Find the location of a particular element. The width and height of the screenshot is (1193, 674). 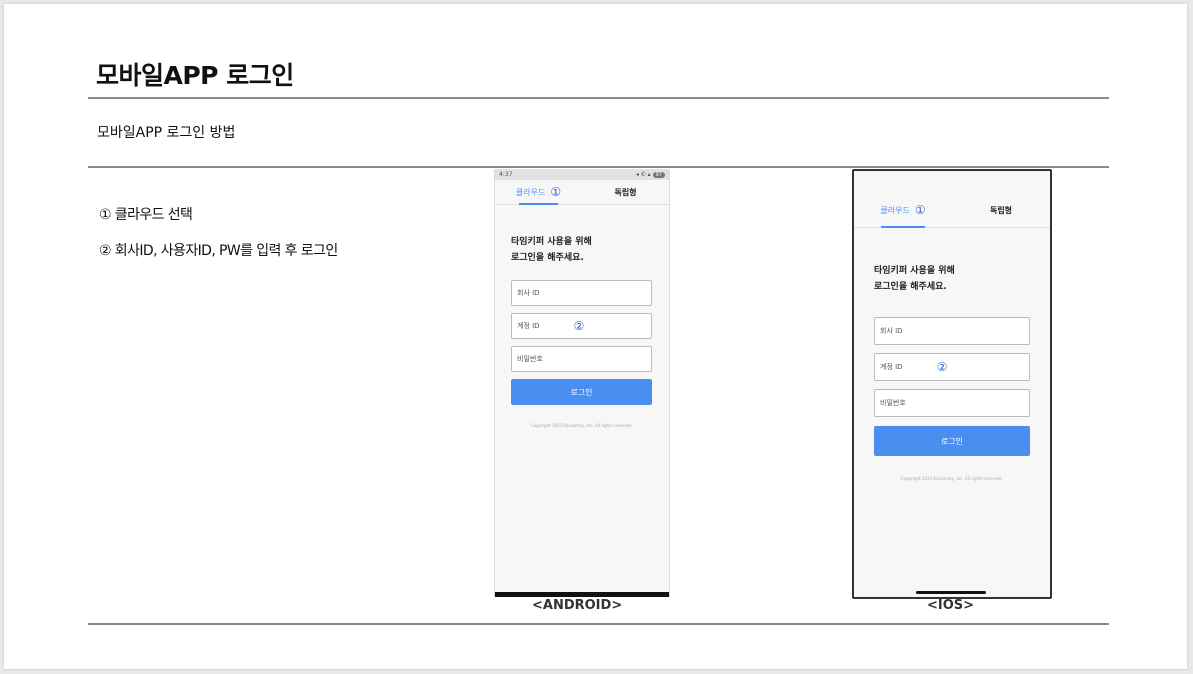

title-divider is located at coordinates (598, 98).